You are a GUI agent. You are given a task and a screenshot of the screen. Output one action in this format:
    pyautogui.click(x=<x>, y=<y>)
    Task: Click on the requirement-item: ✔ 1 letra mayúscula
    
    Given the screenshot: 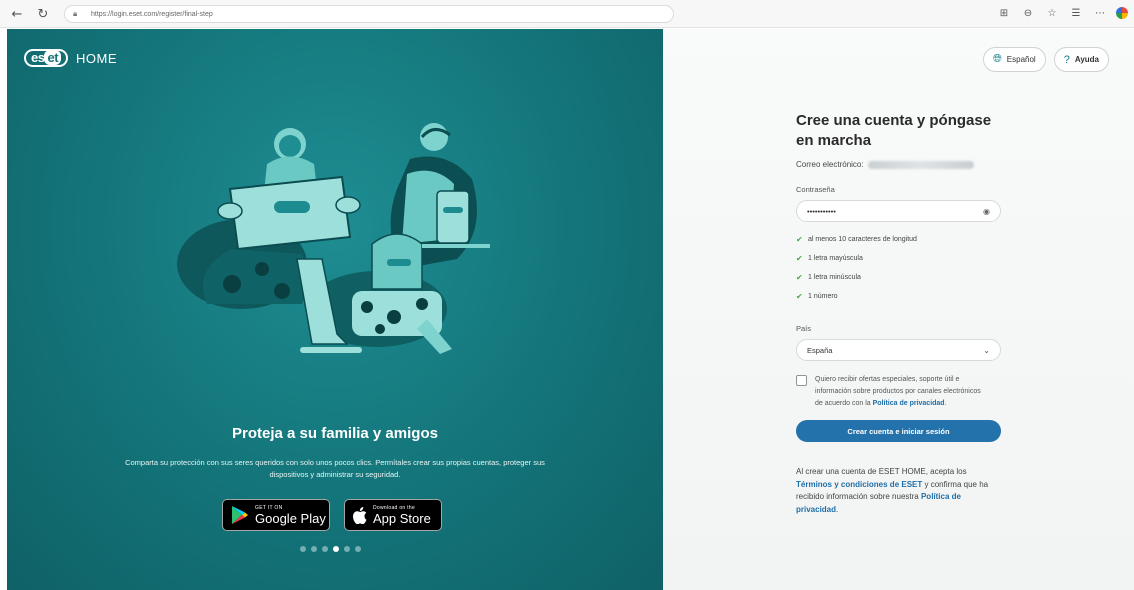 What is the action you would take?
    pyautogui.click(x=898, y=258)
    